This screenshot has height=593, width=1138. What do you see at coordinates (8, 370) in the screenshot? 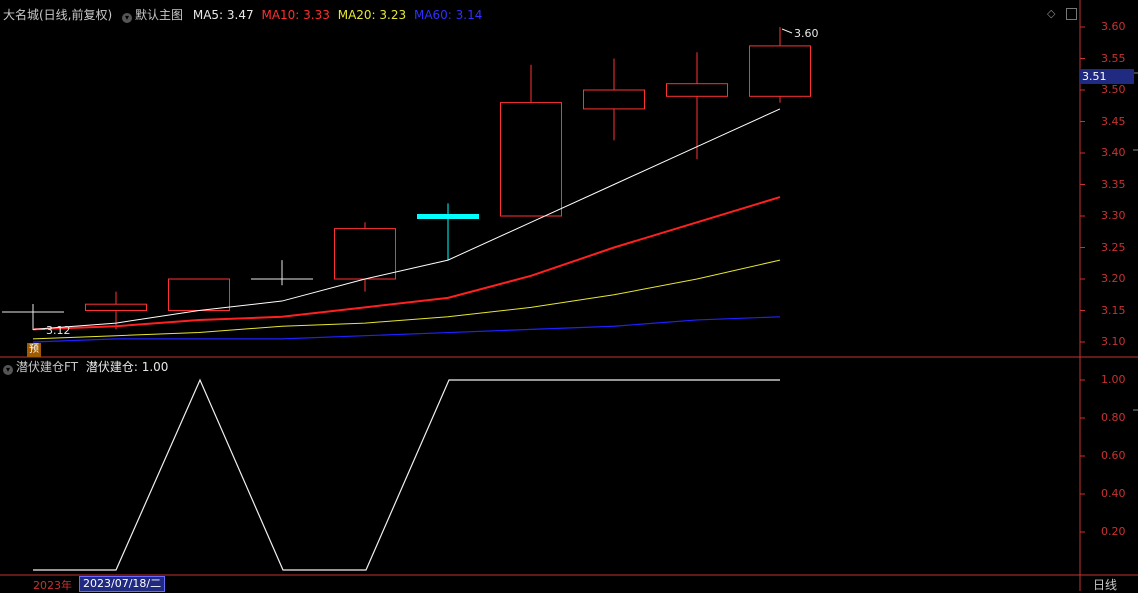
I see `indicator-dropdown-icon: ▾` at bounding box center [8, 370].